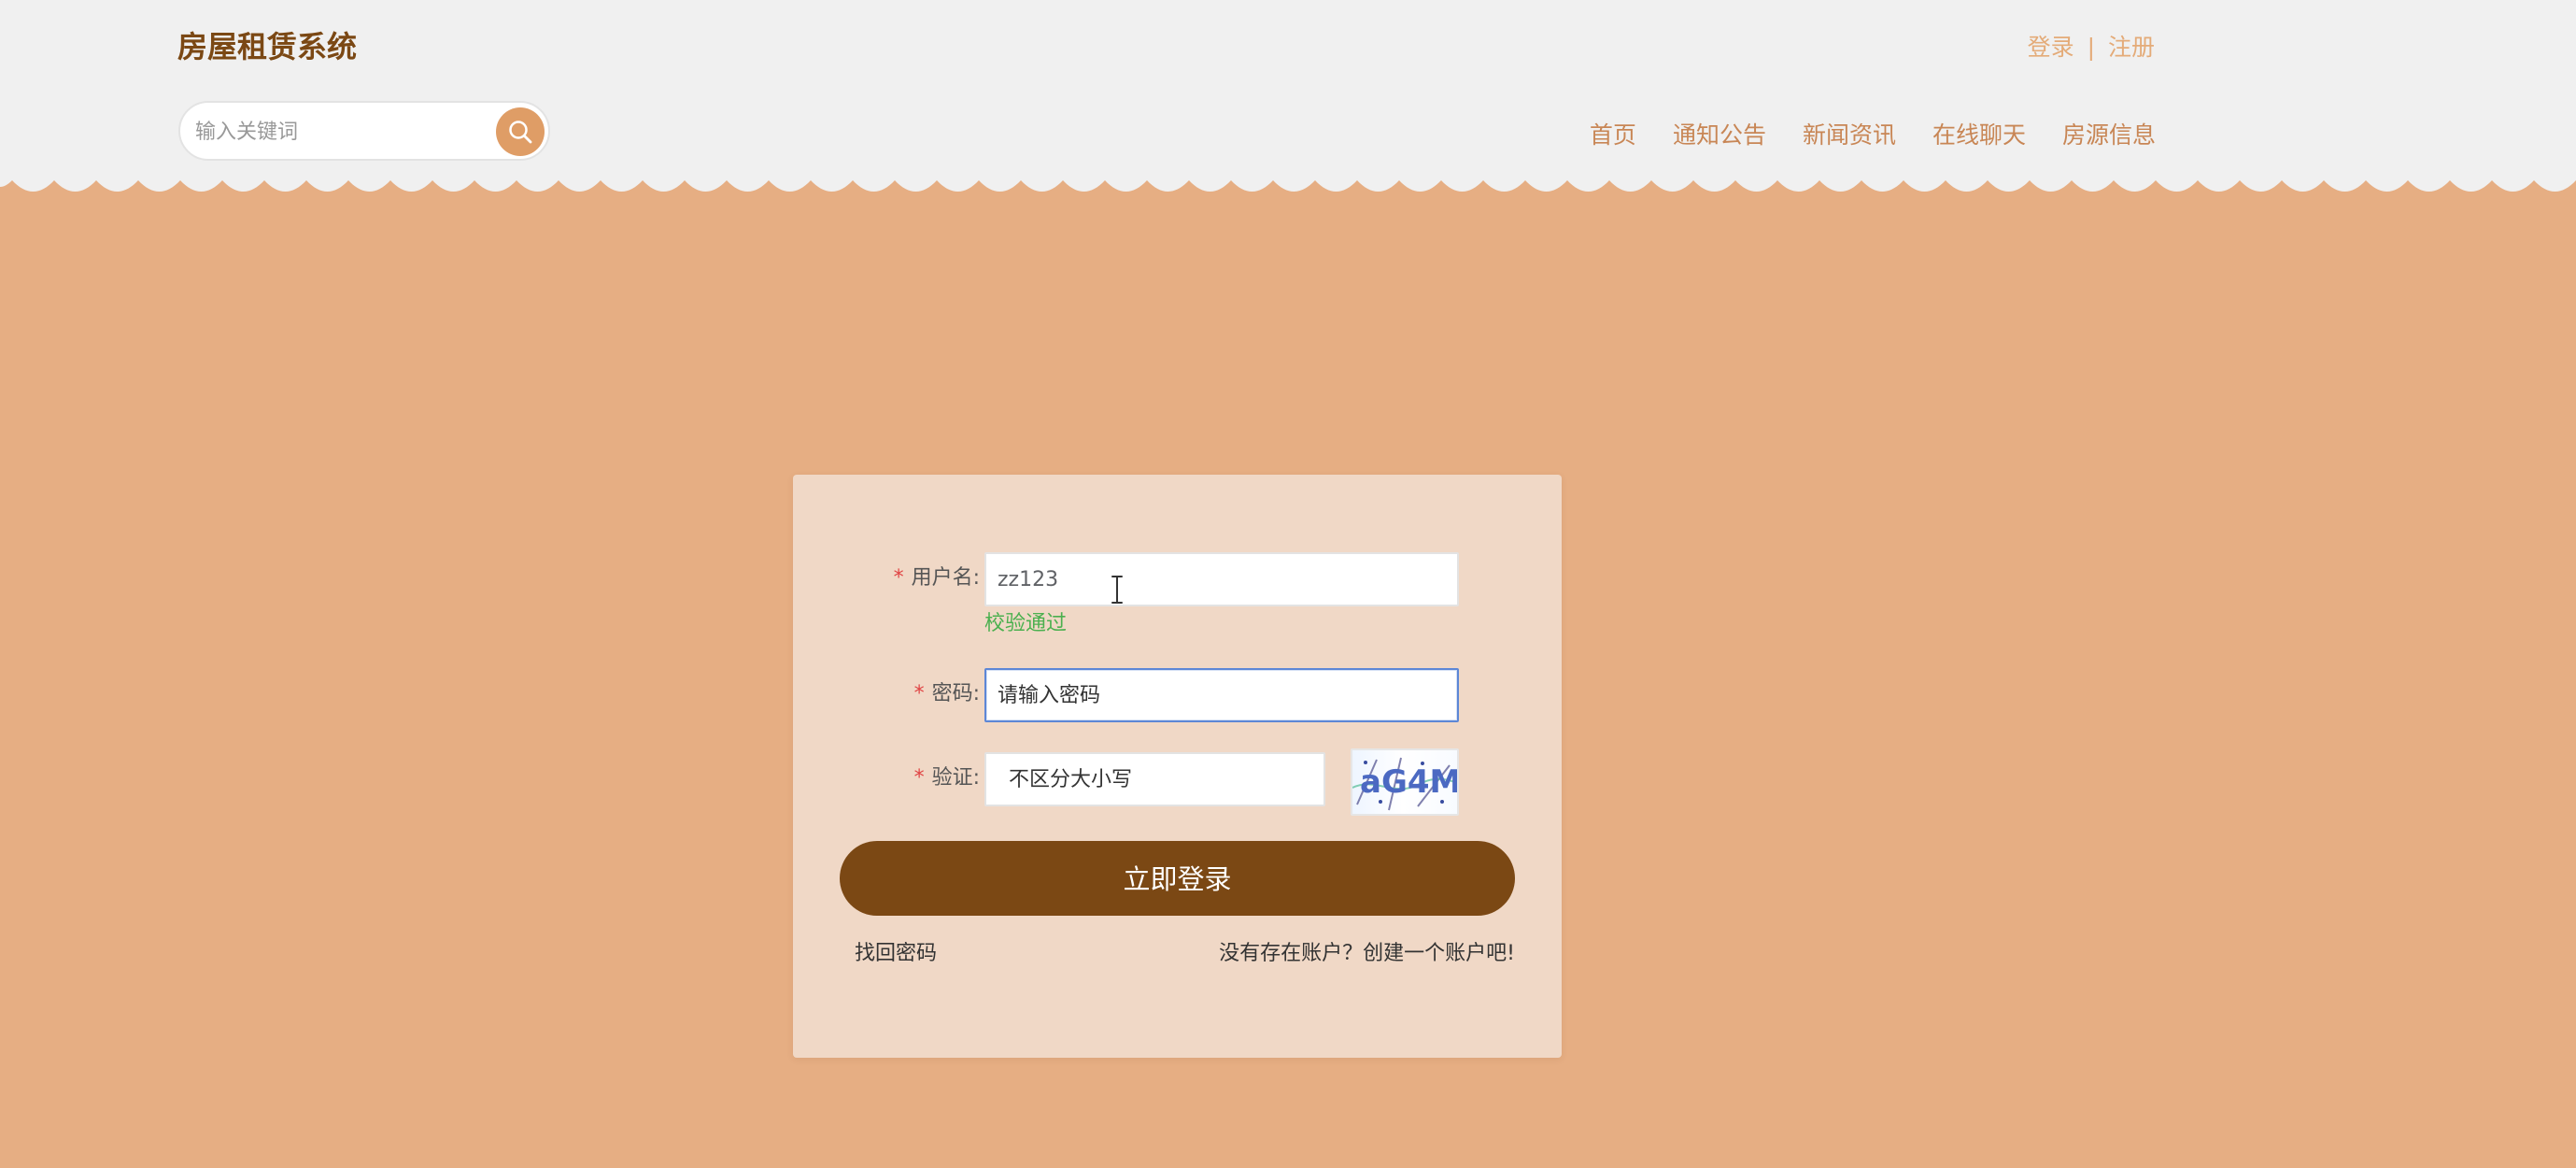  What do you see at coordinates (1221, 579) in the screenshot?
I see `username-field` at bounding box center [1221, 579].